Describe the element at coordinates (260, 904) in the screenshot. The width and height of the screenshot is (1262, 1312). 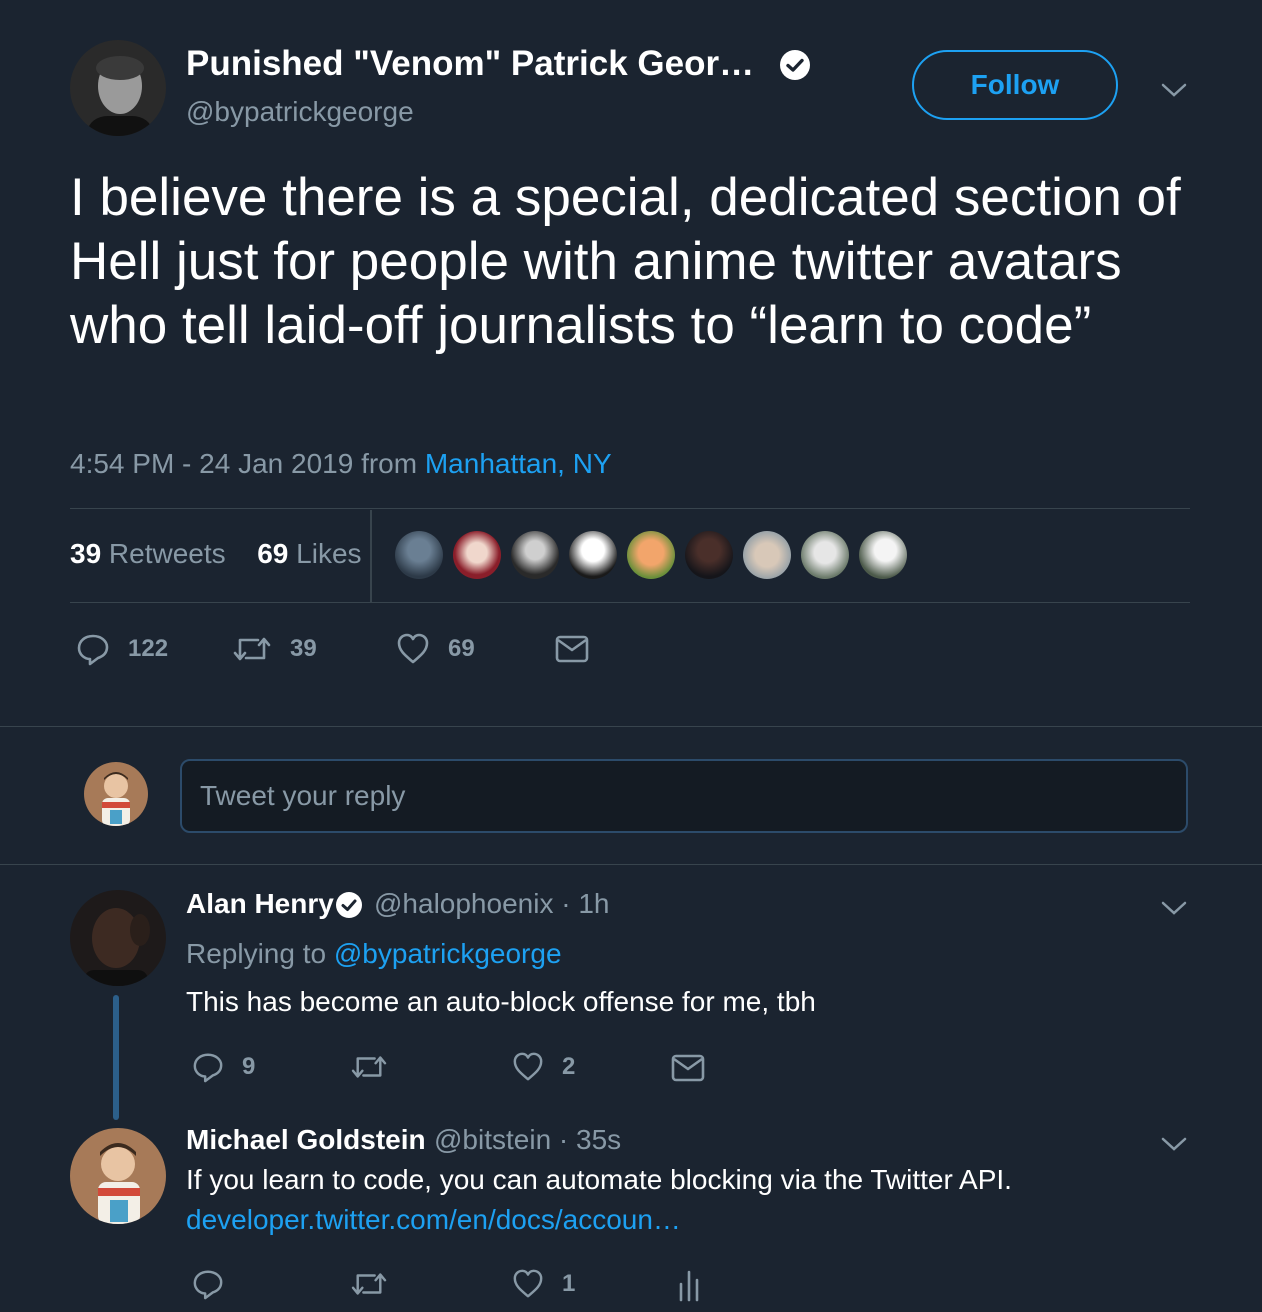
I see `reply-author-name: Alan Henry` at that location.